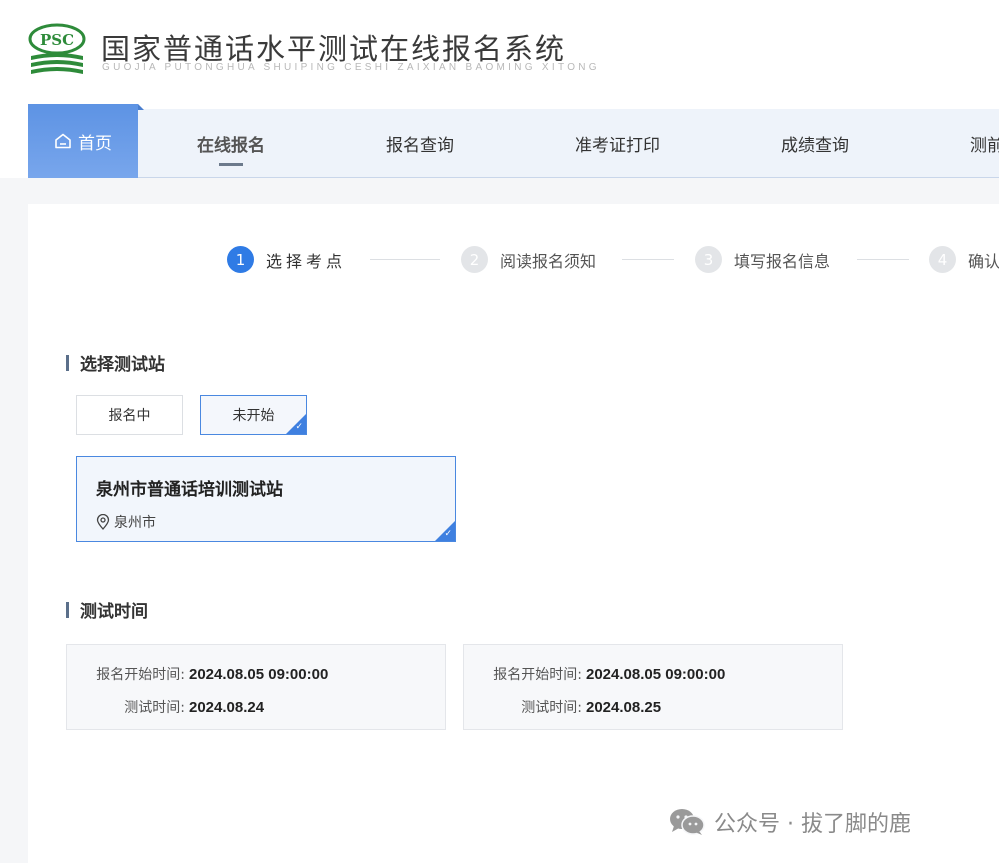 The width and height of the screenshot is (999, 863). Describe the element at coordinates (107, 609) in the screenshot. I see `section-title-test-time: 测试时间` at that location.